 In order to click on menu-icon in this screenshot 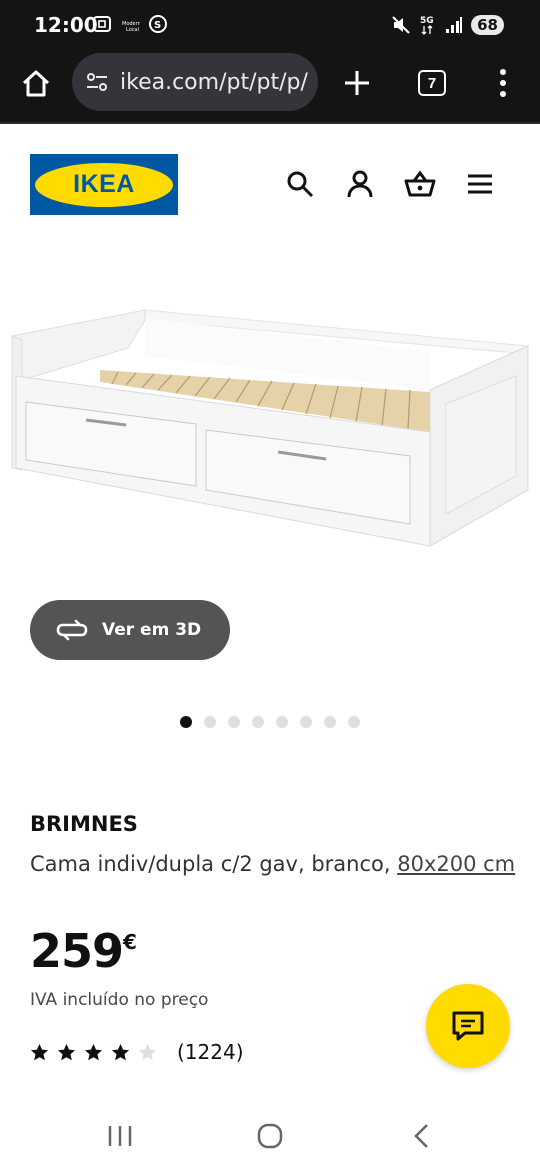, I will do `click(480, 184)`.